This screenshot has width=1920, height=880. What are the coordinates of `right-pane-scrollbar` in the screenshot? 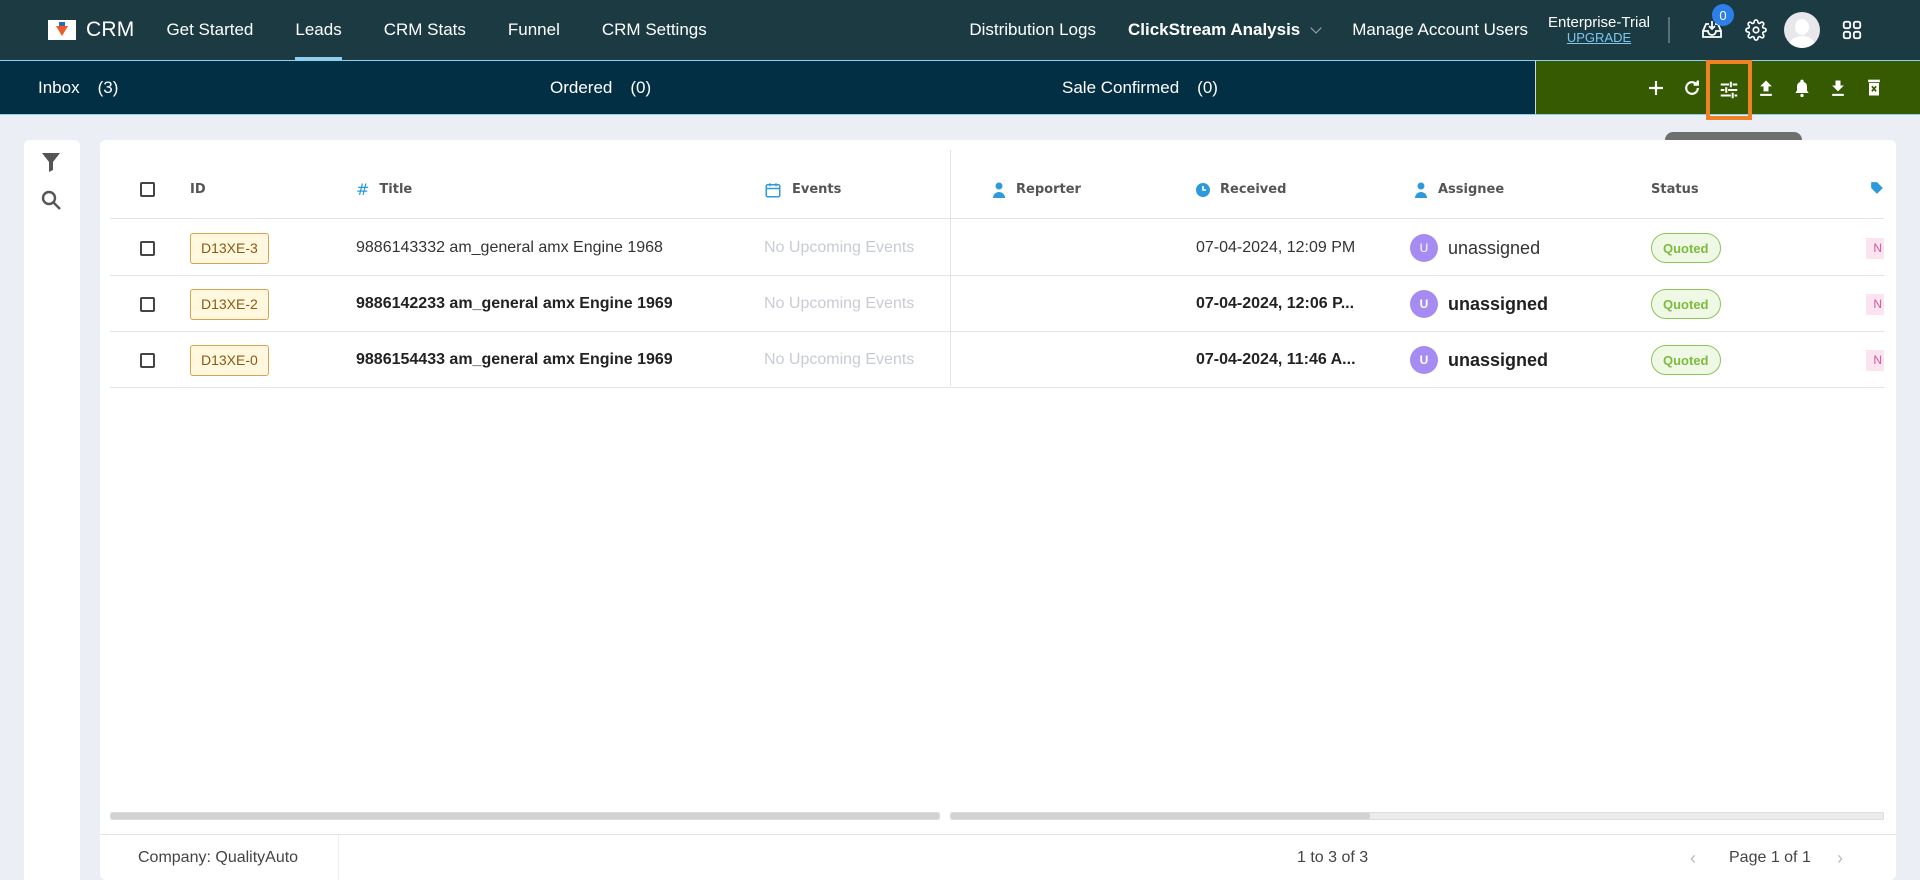 It's located at (1417, 816).